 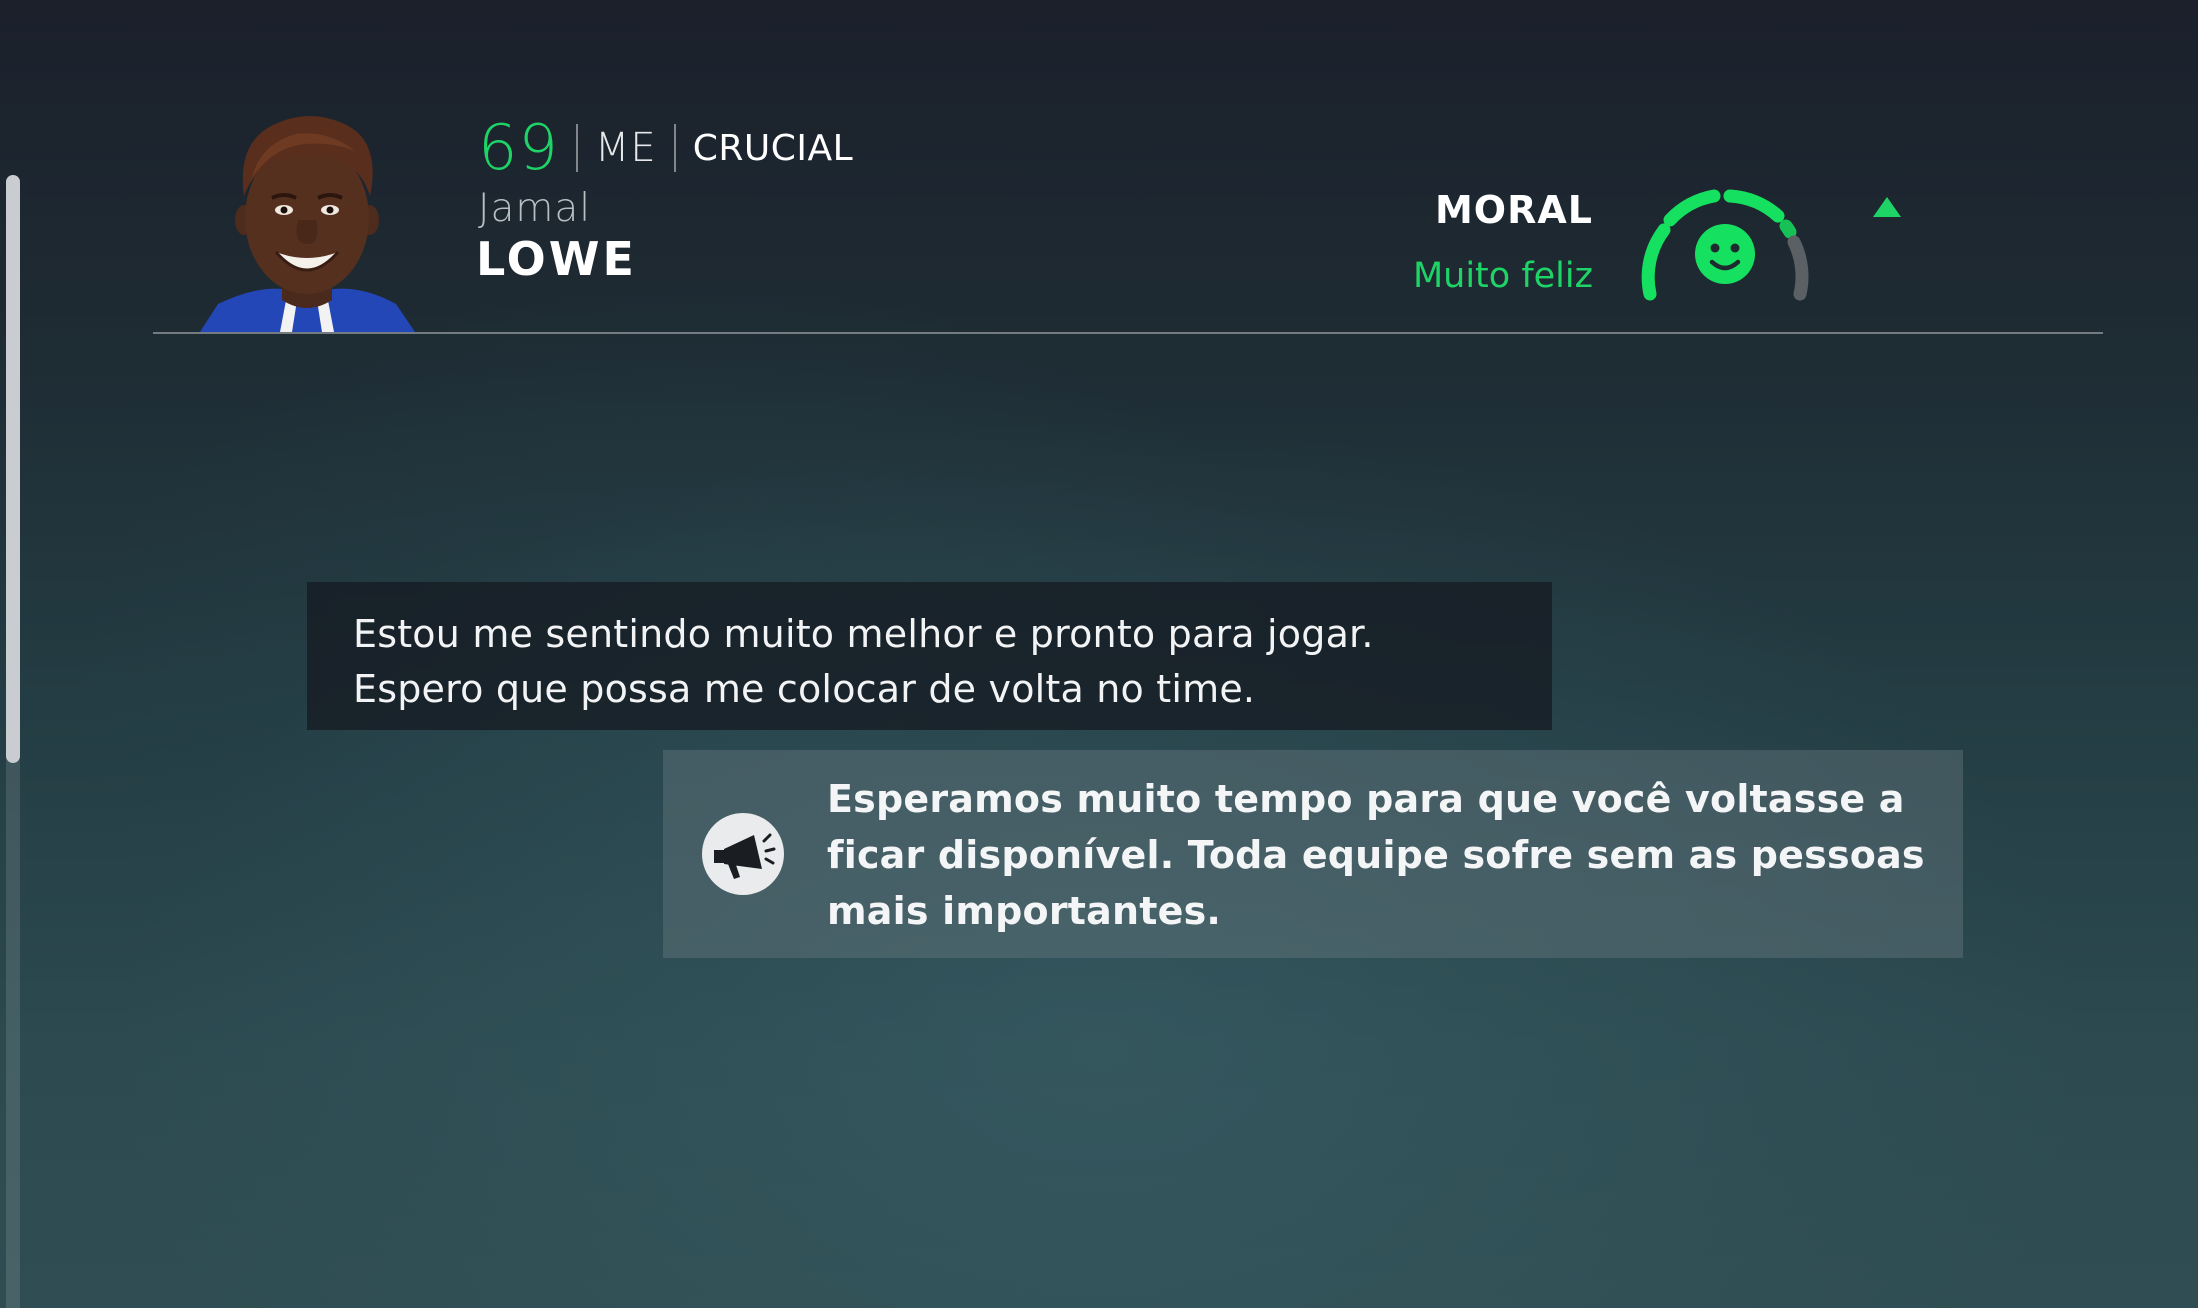 I want to click on player-rating: 69, so click(x=518, y=147).